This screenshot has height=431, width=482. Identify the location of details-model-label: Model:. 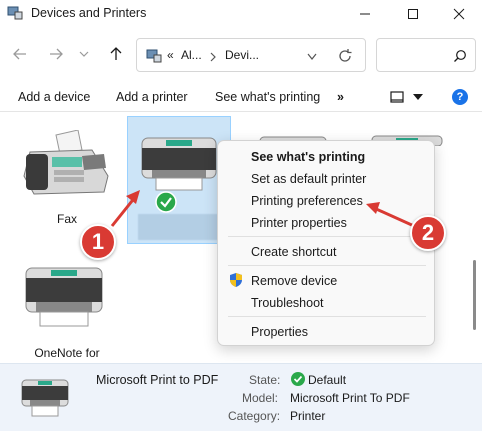
(260, 398).